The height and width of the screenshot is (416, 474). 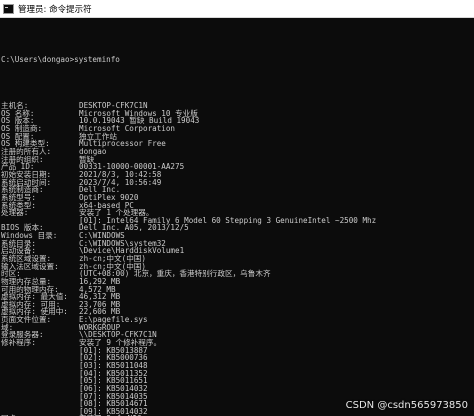 I want to click on output-line: 系统制造商: Dell Inc., so click(x=237, y=190).